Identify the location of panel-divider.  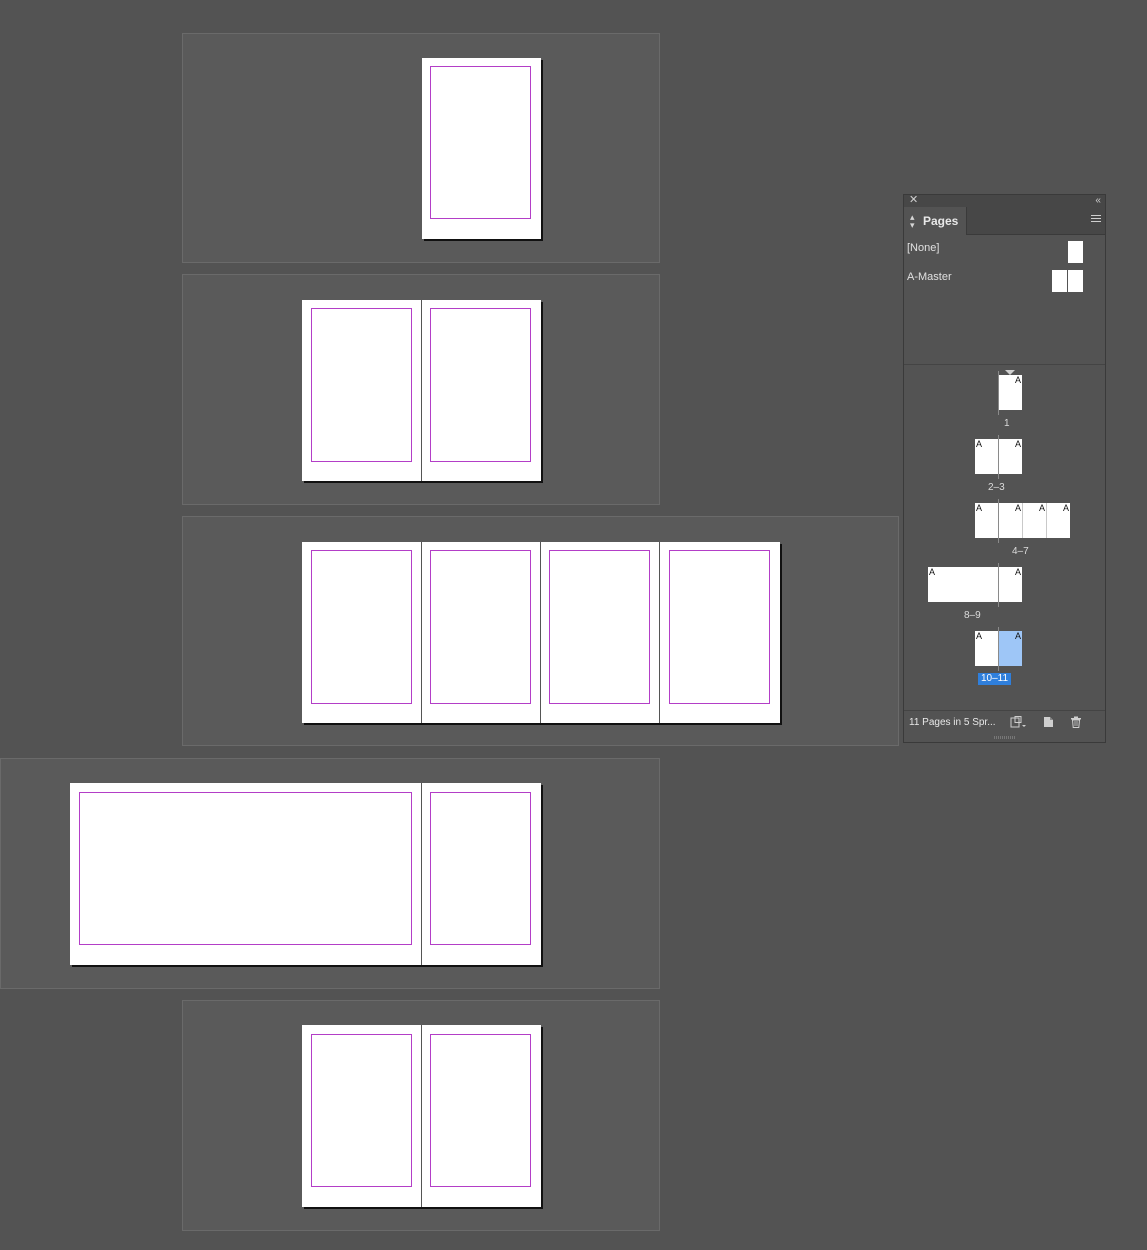
(1004, 364).